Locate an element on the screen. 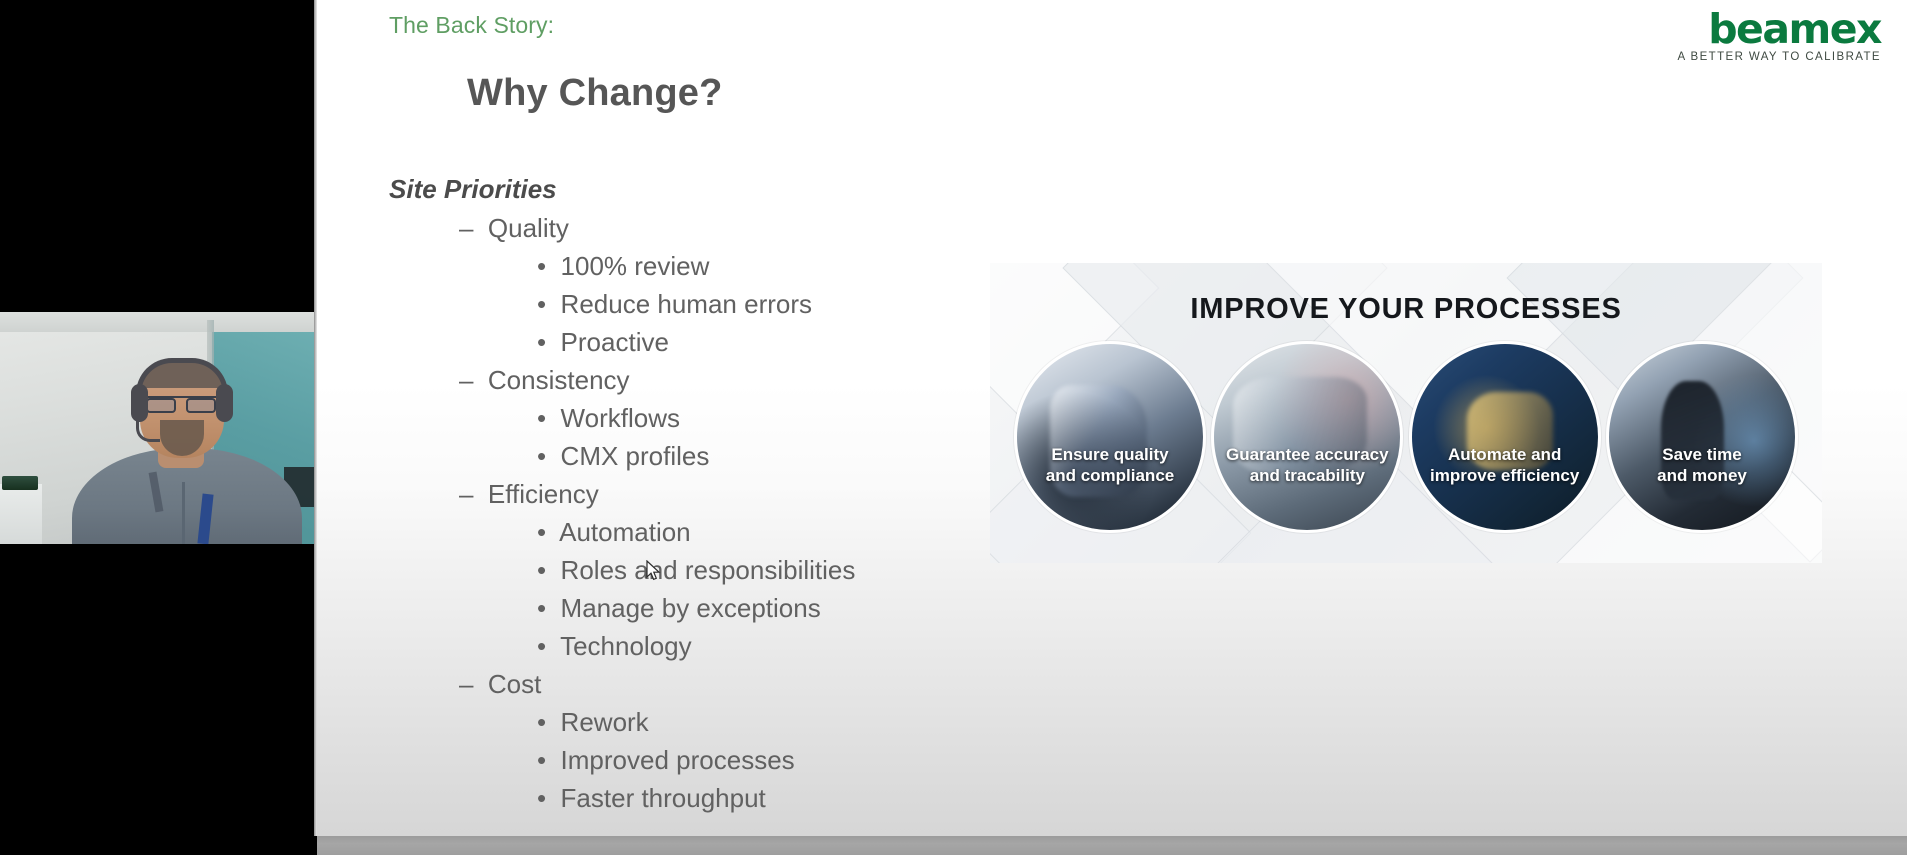 This screenshot has width=1907, height=855. promo-circle-caption: Automate and improve efficiency is located at coordinates (1504, 465).